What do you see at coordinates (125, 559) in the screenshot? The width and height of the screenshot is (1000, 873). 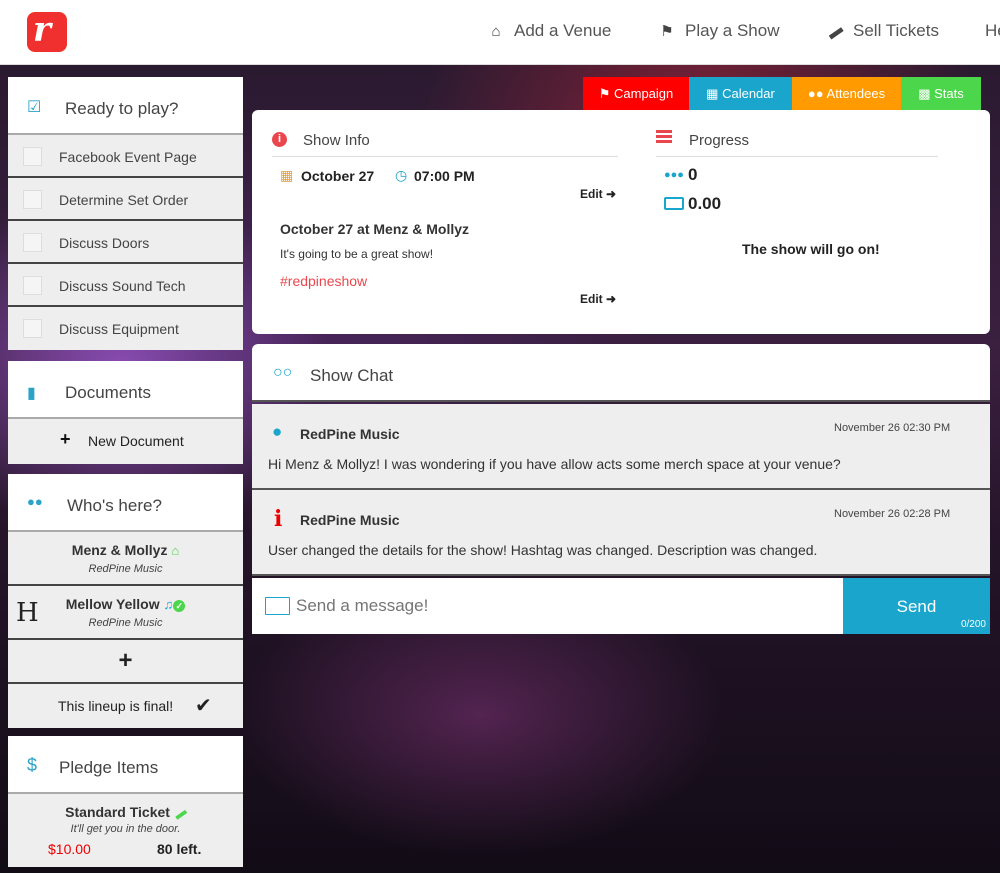 I see `act-row: Menz & Mollyz ⌂ RedPine Music` at bounding box center [125, 559].